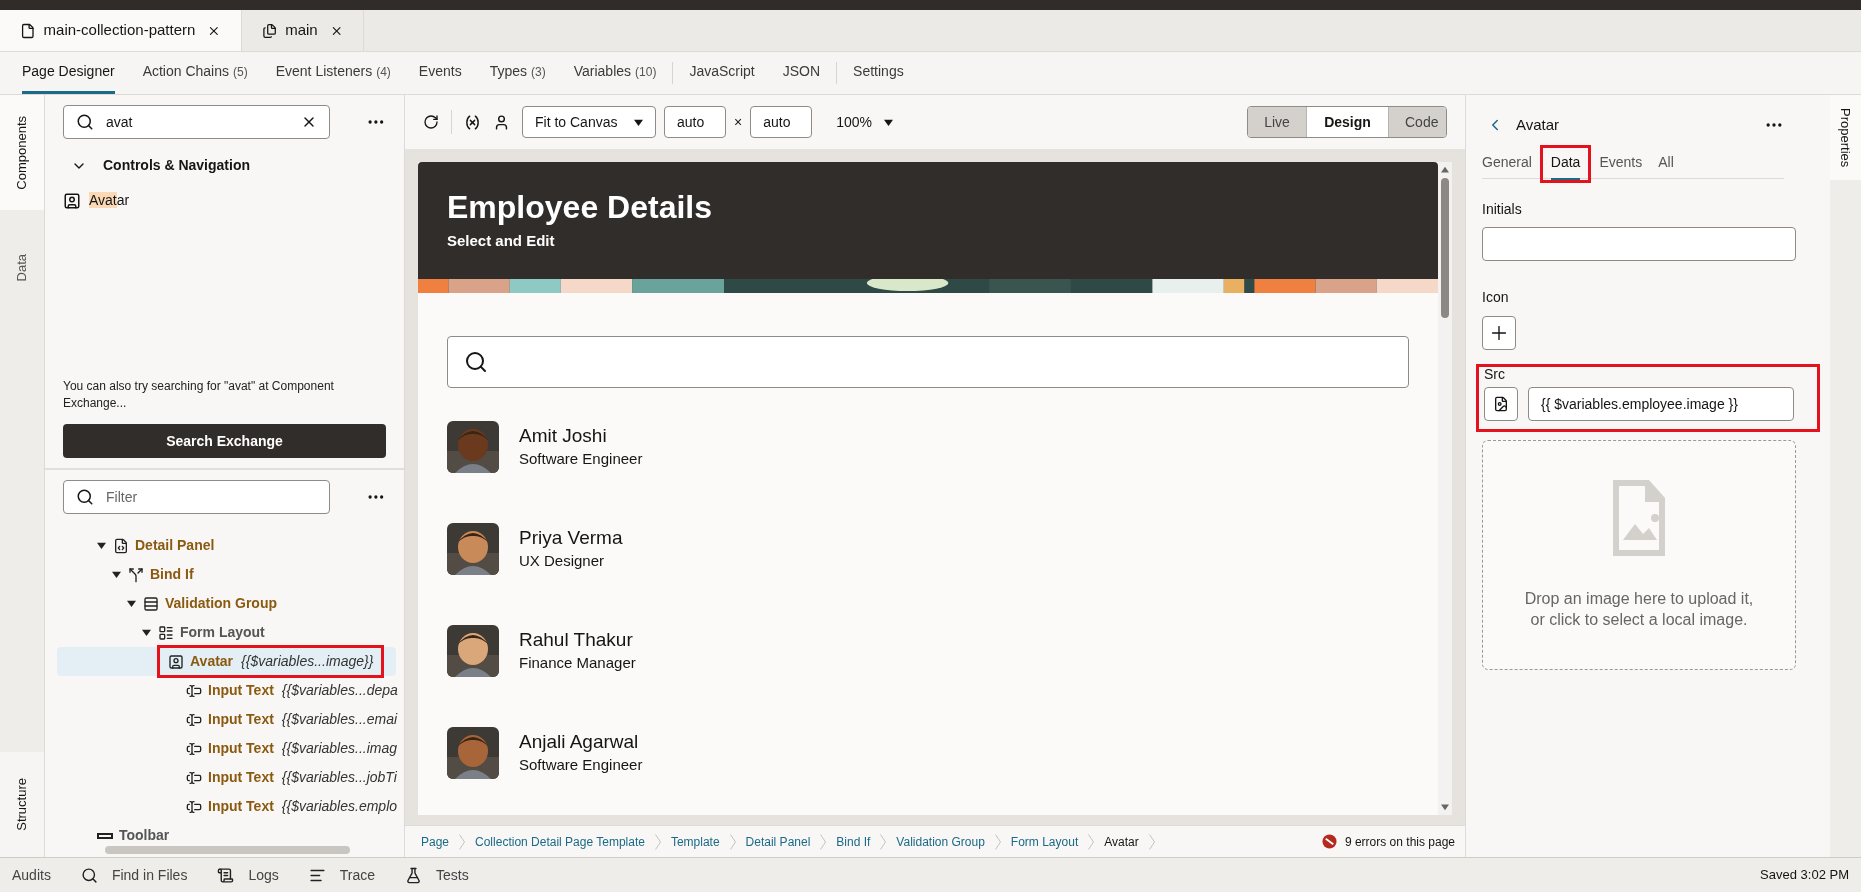 The height and width of the screenshot is (892, 1861). I want to click on tree-item: Validation Group, so click(226, 603).